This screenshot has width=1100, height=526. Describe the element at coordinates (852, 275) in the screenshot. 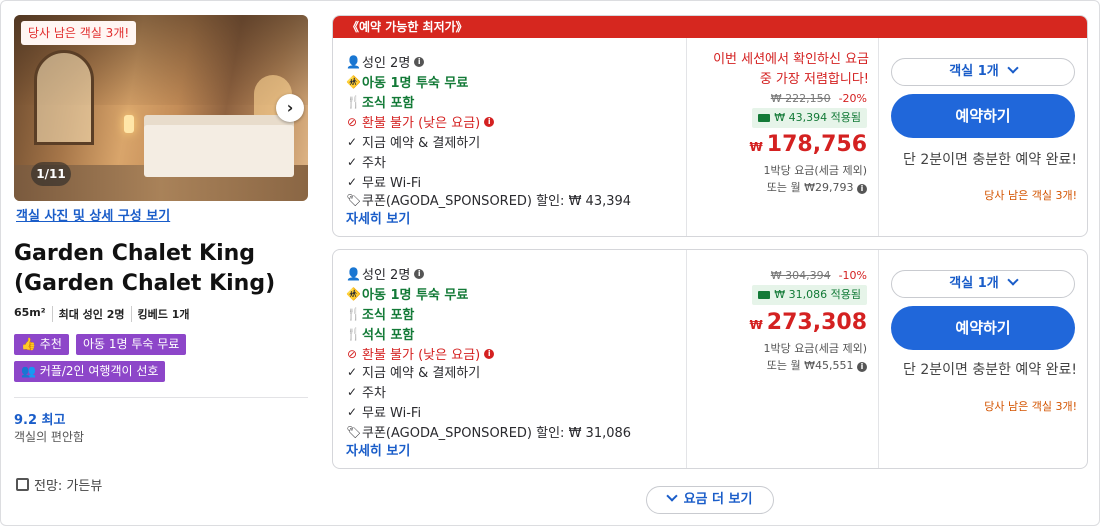

I see `discount-percent: -10%` at that location.